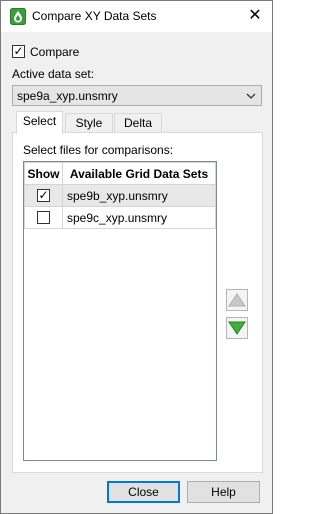  Describe the element at coordinates (55, 52) in the screenshot. I see `compare-label: Compare` at that location.